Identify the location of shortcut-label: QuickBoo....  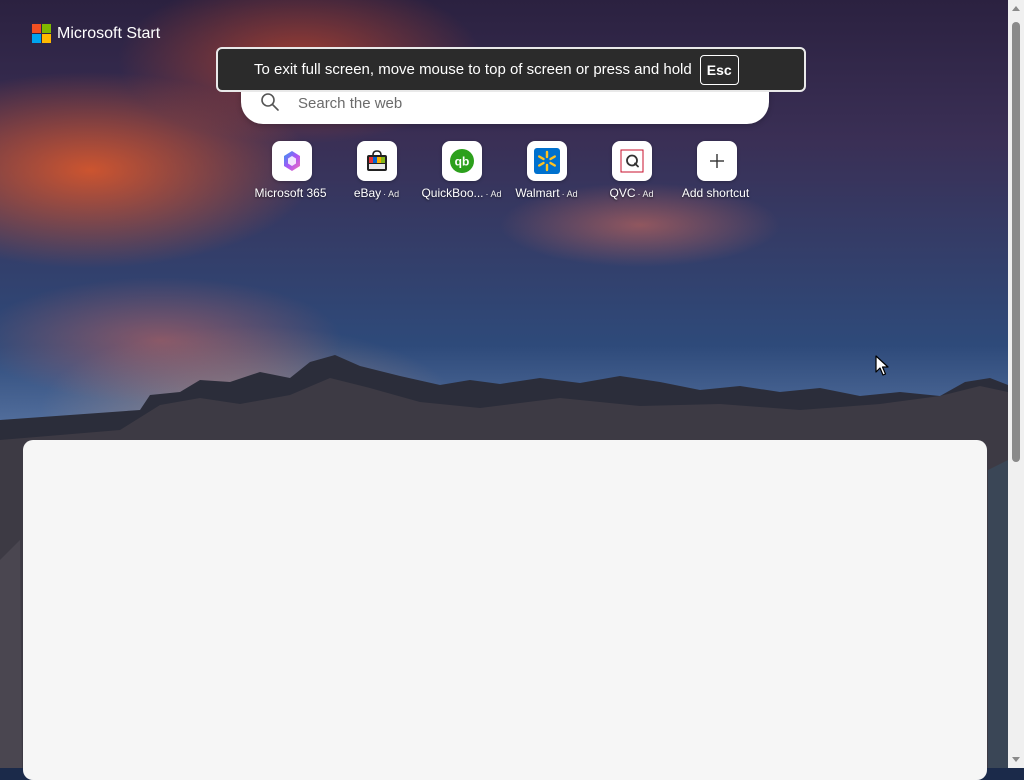
(452, 193).